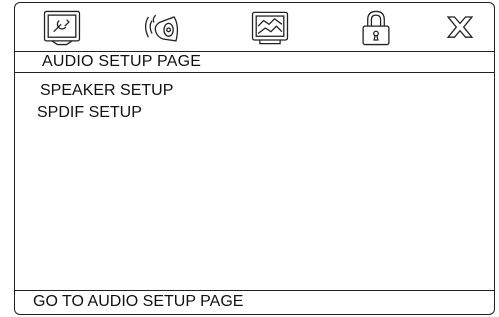  What do you see at coordinates (460, 28) in the screenshot?
I see `exit-icon` at bounding box center [460, 28].